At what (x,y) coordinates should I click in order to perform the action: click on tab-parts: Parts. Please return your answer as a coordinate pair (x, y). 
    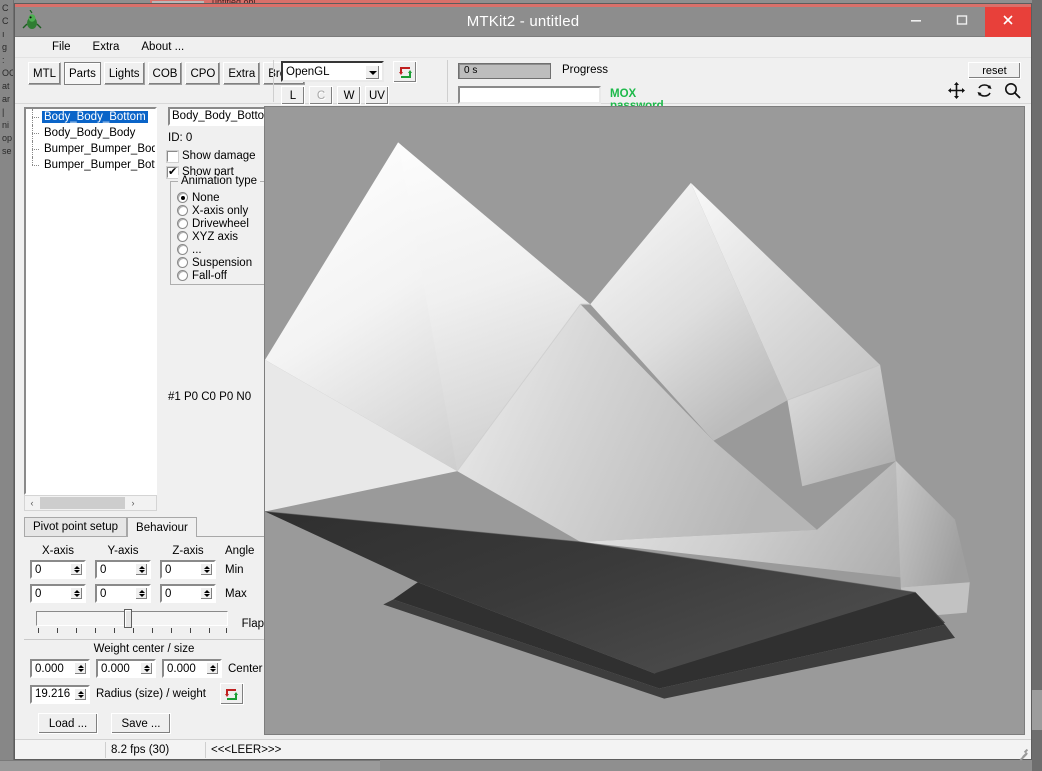
    Looking at the image, I should click on (82, 73).